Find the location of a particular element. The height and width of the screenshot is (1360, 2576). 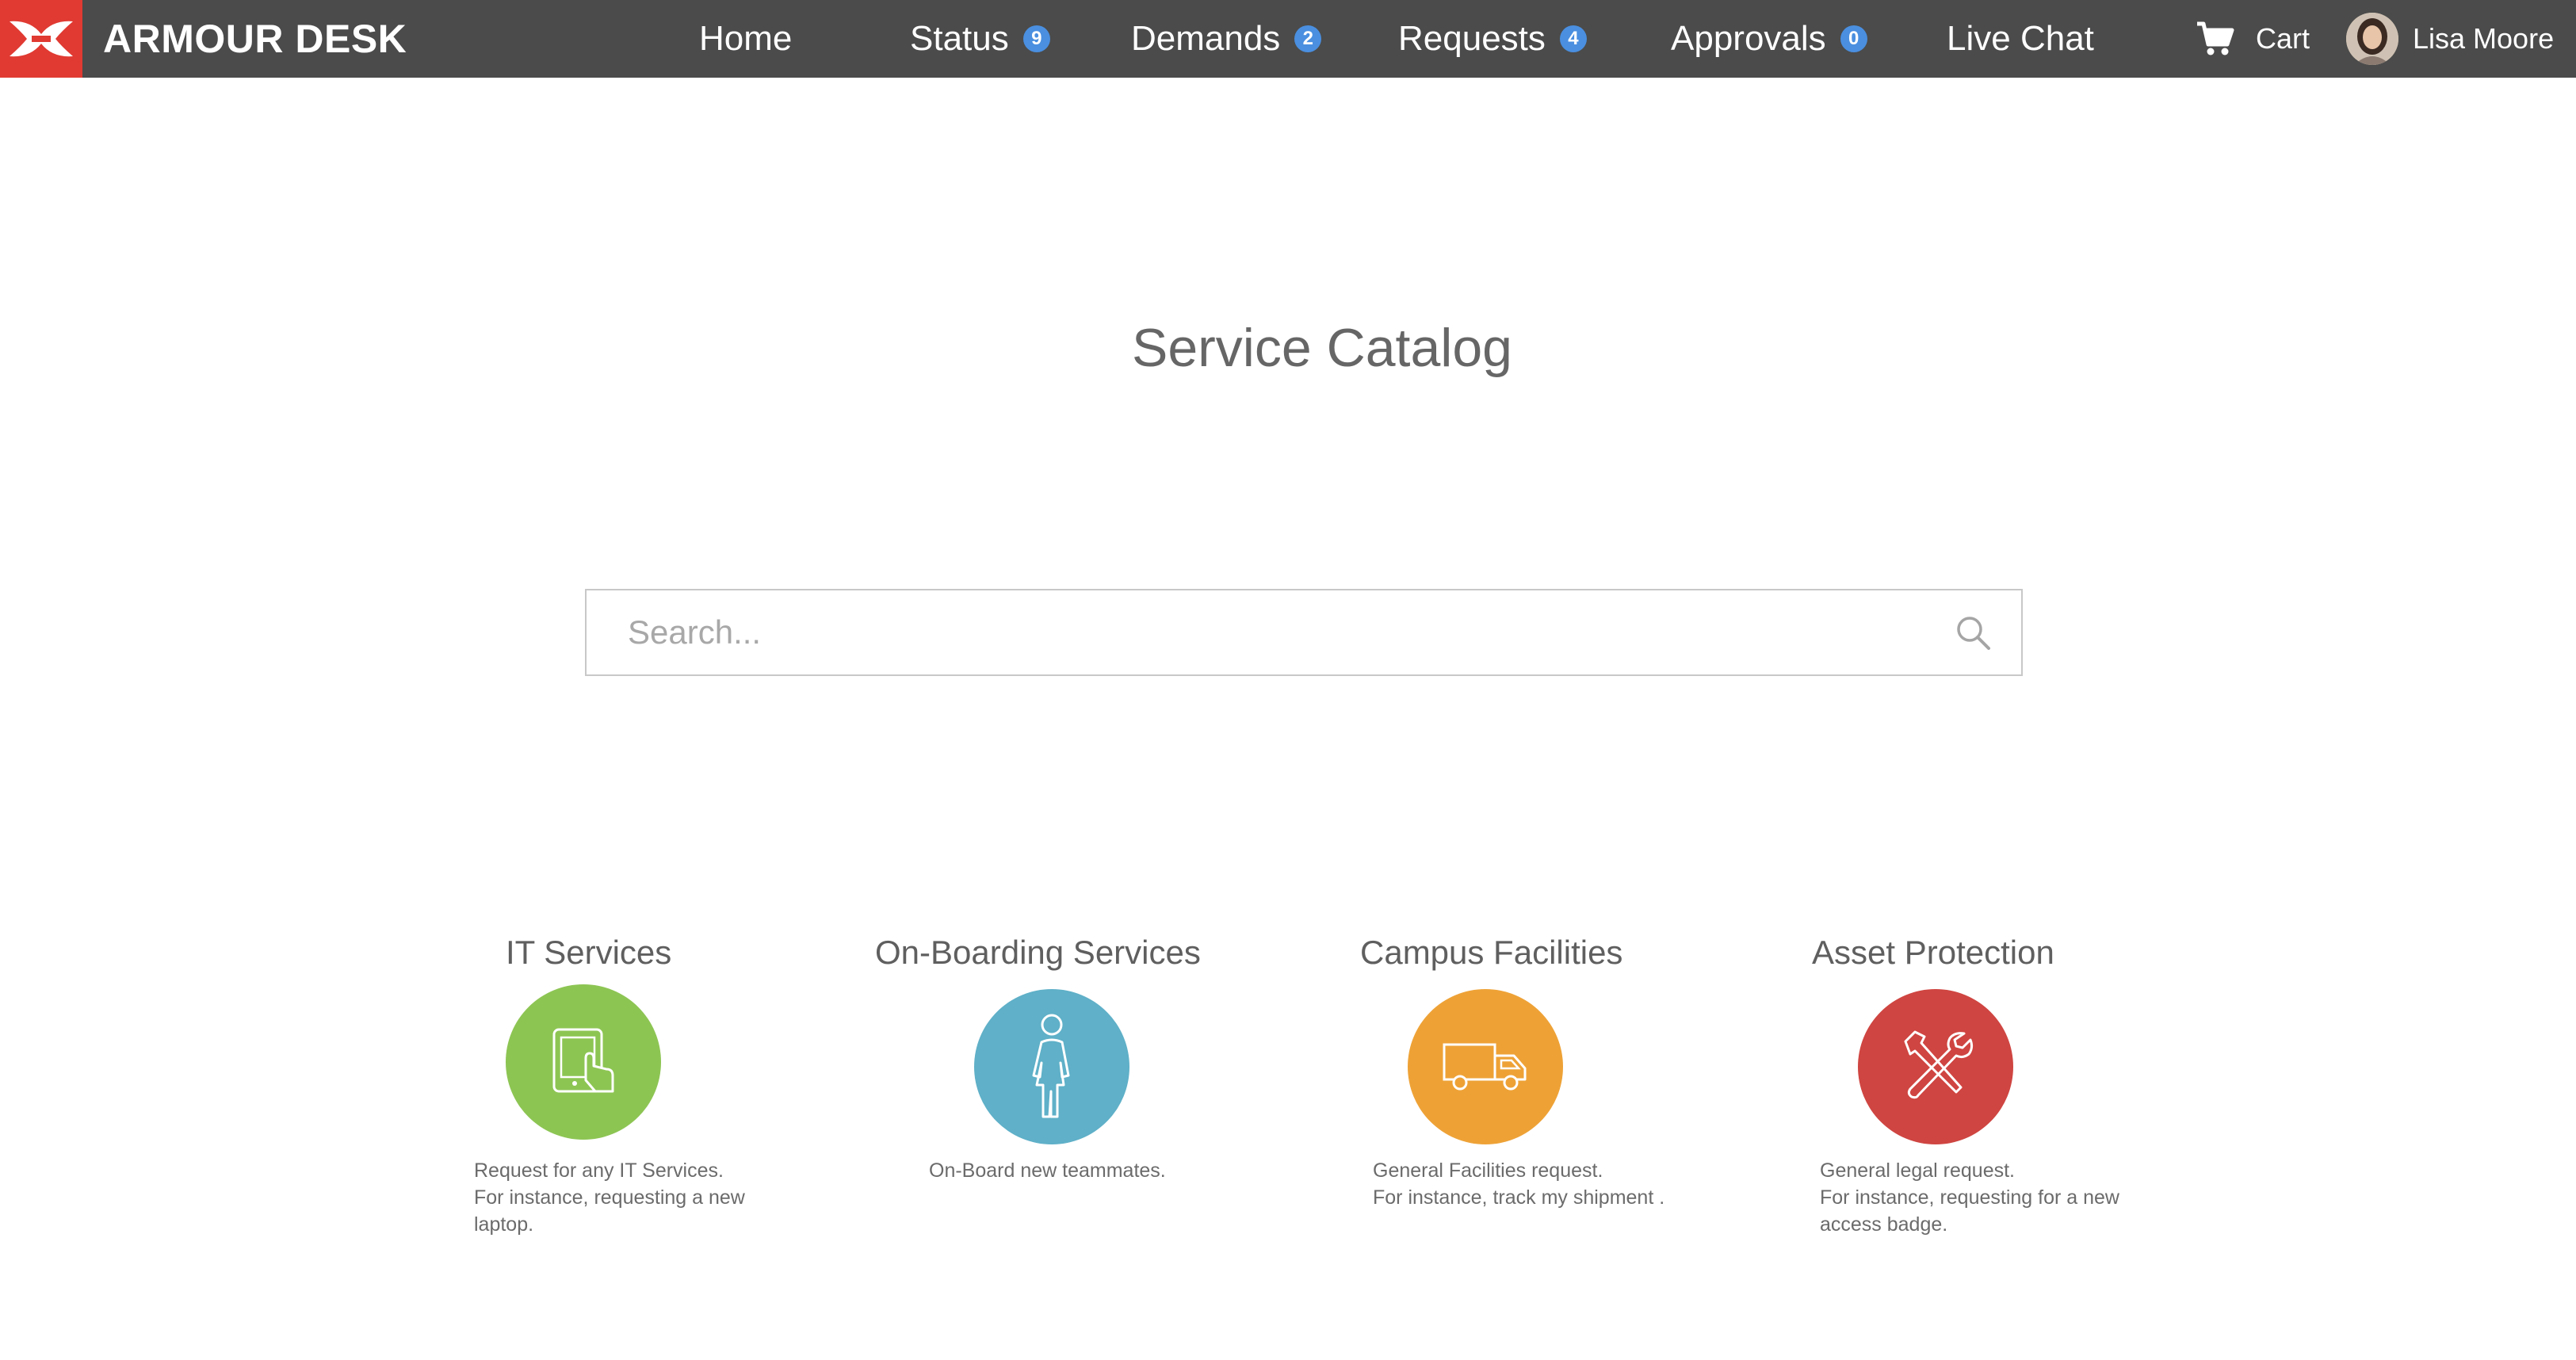

nav-status: Status 9 is located at coordinates (980, 39).